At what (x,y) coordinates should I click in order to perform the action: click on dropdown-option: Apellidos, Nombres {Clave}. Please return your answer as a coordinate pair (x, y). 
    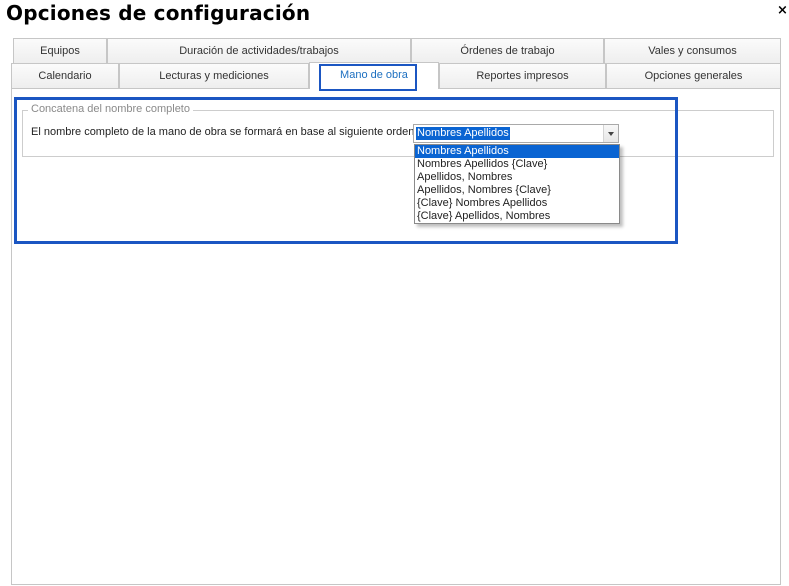
    Looking at the image, I should click on (517, 190).